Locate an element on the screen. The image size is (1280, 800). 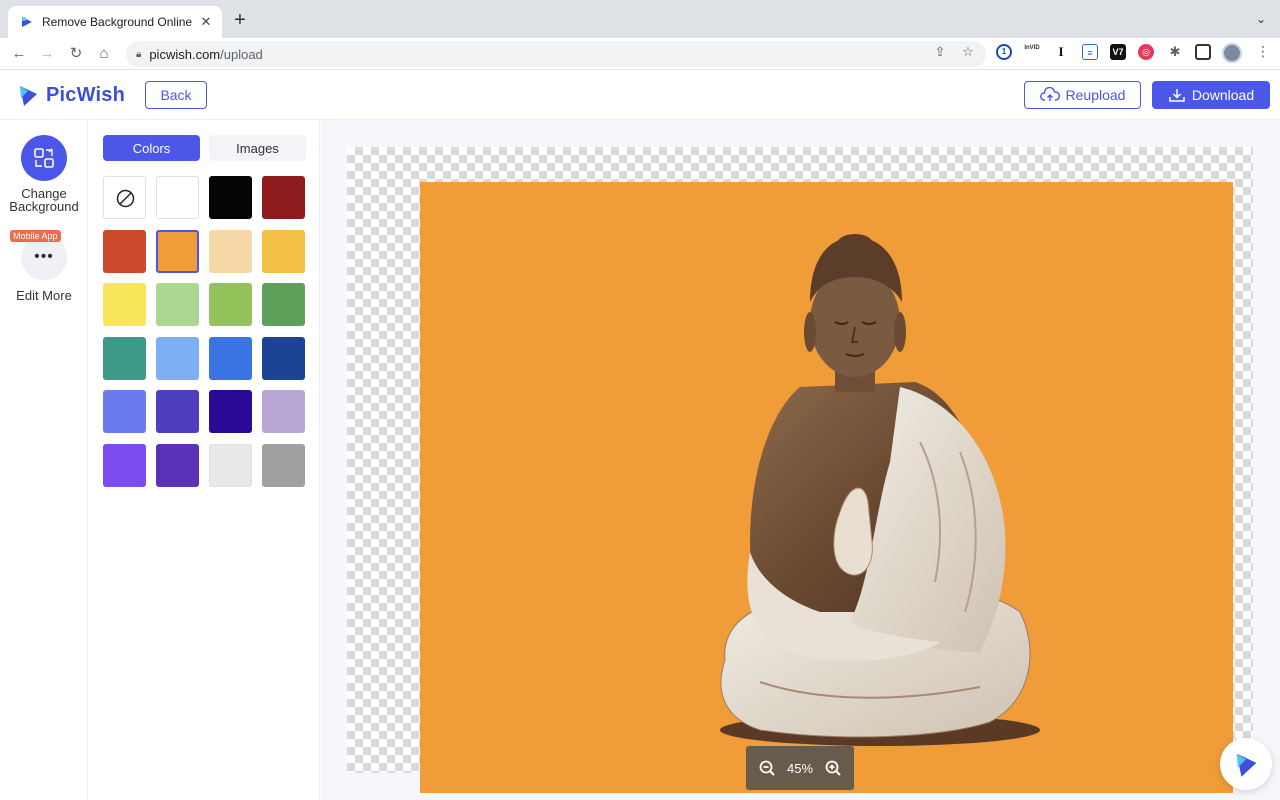
edit-more-tool: ••• Edit More is located at coordinates (44, 268).